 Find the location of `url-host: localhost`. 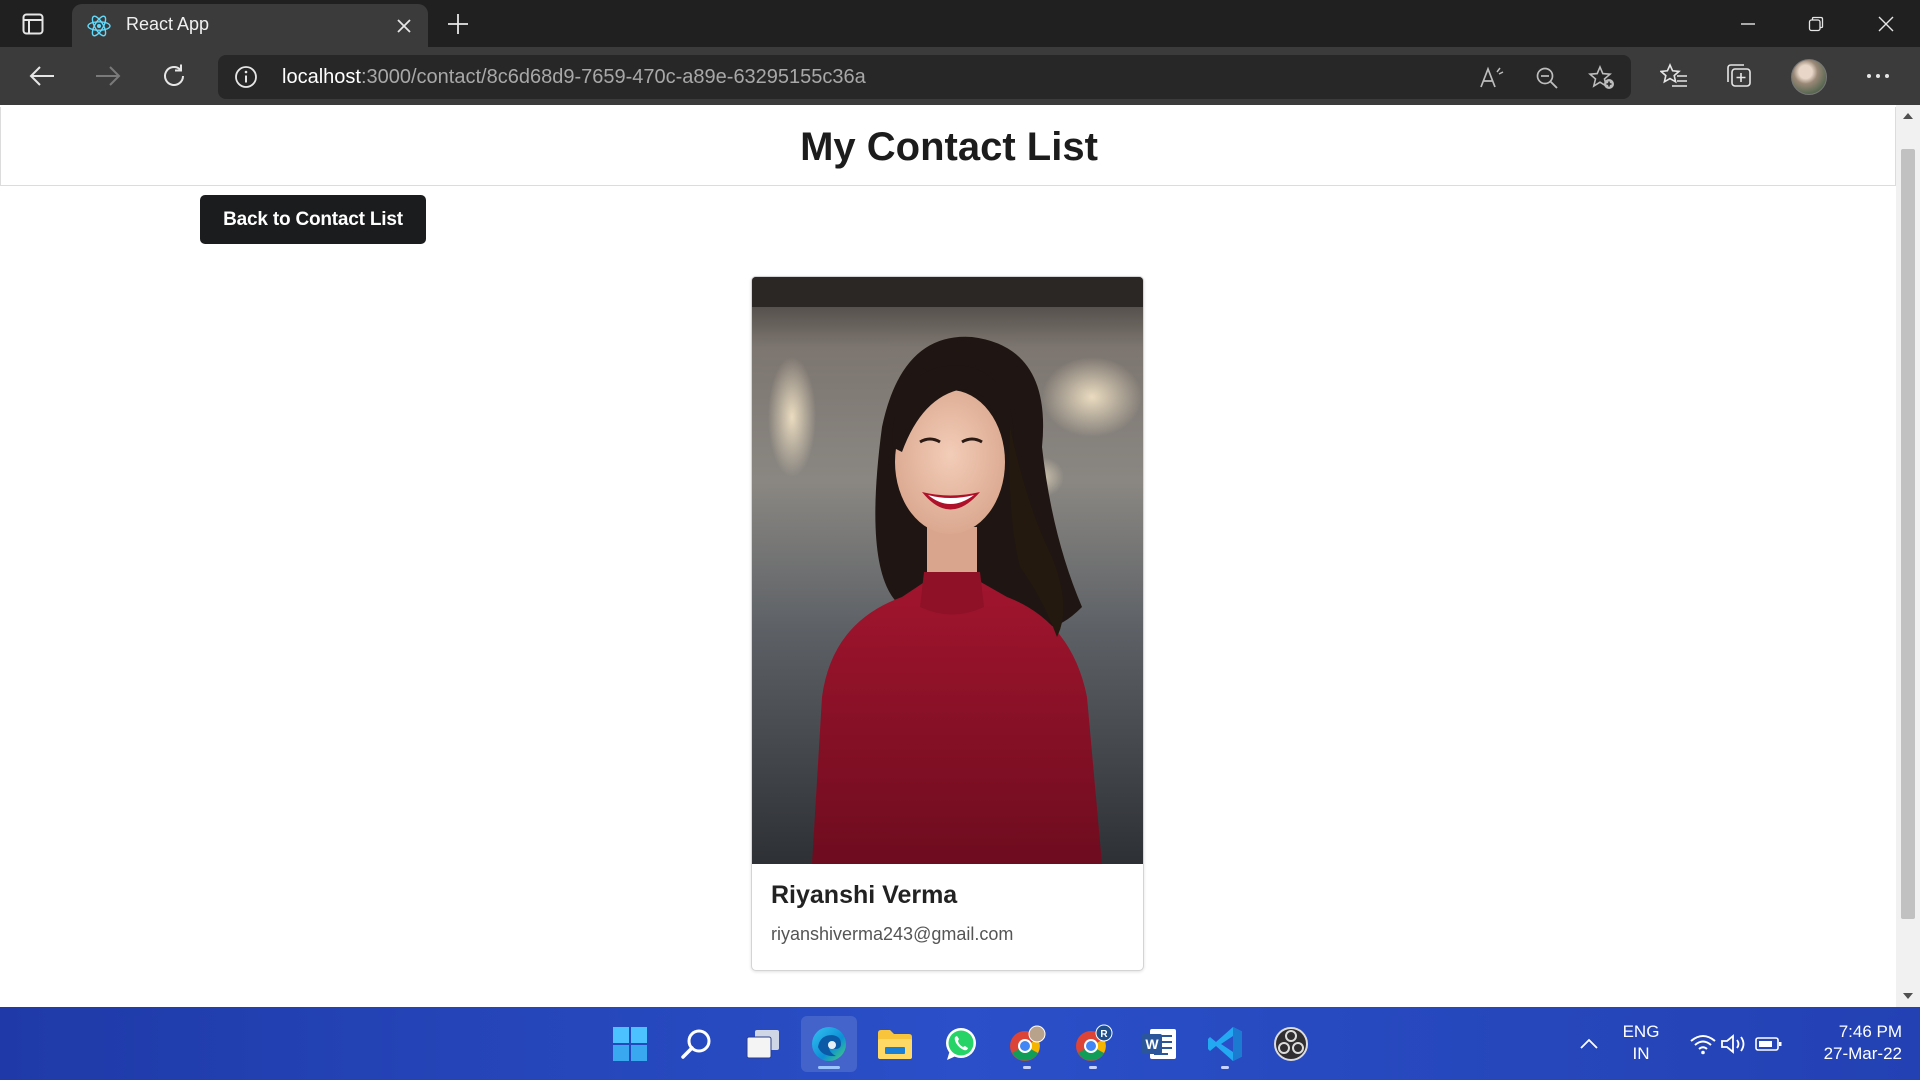

url-host: localhost is located at coordinates (321, 77).